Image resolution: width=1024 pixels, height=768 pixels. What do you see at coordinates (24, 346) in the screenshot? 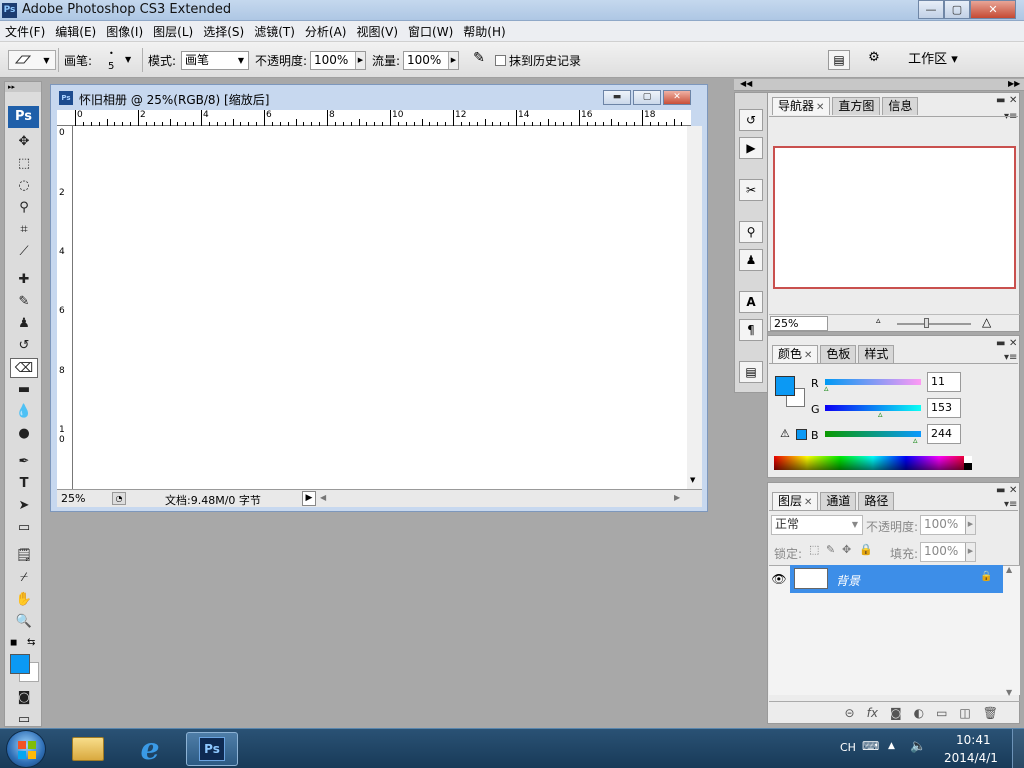
I see `history-brush-tool-icon: ↺` at bounding box center [24, 346].